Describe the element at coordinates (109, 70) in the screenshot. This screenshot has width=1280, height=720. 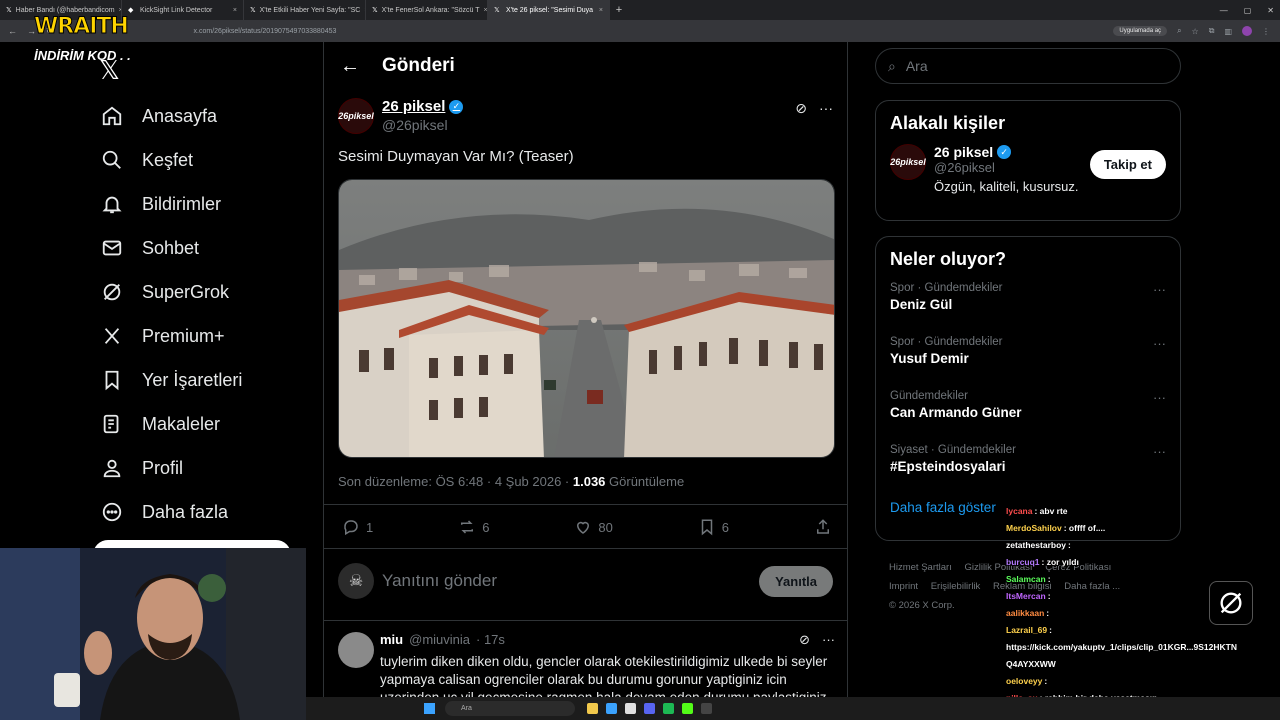
I see `x-logo-icon: 𝕏` at that location.